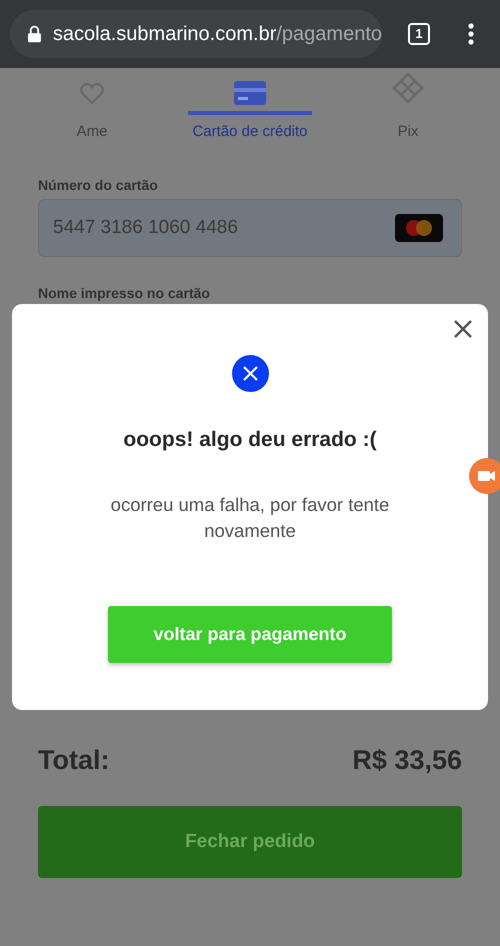 The width and height of the screenshot is (500, 946). What do you see at coordinates (408, 131) in the screenshot?
I see `payment-tab: Pix` at bounding box center [408, 131].